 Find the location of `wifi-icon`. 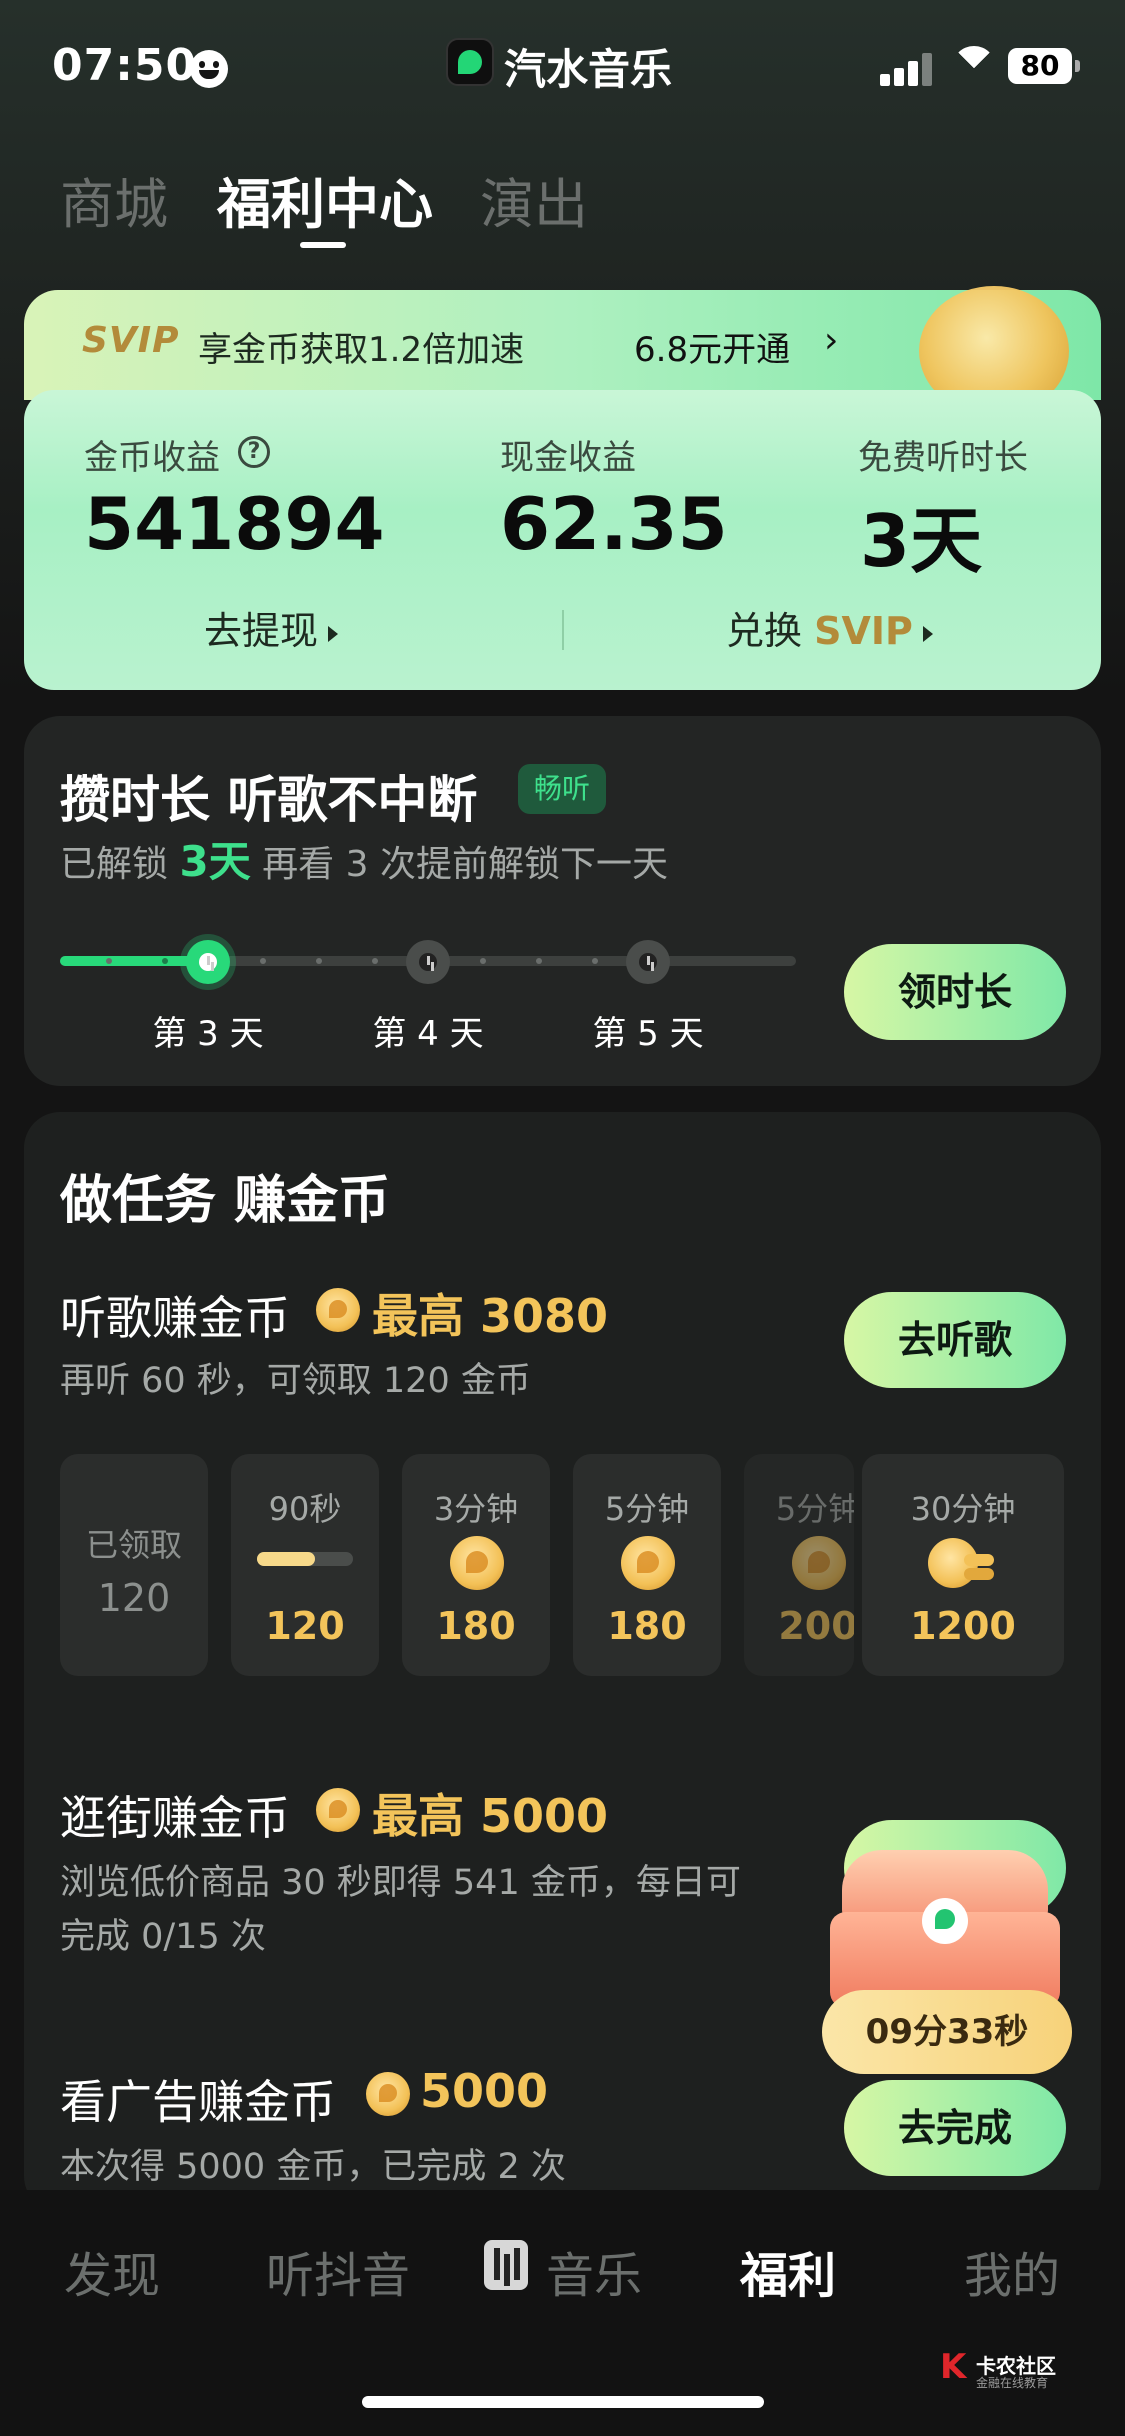

wifi-icon is located at coordinates (974, 66).